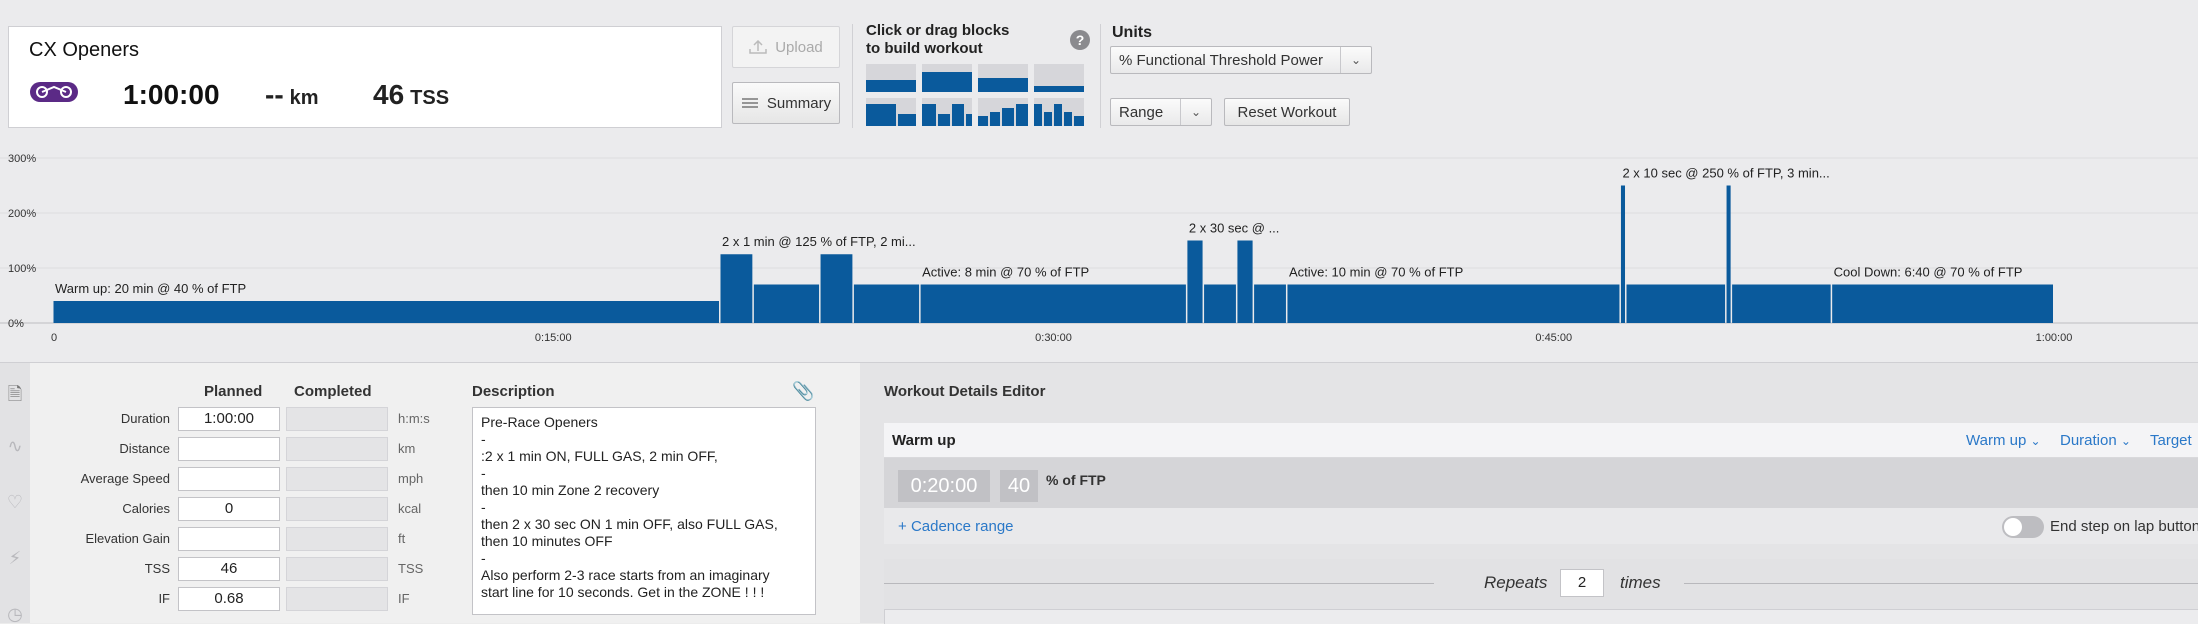 This screenshot has width=2198, height=624. Describe the element at coordinates (402, 538) in the screenshot. I see `row-unit: ft` at that location.